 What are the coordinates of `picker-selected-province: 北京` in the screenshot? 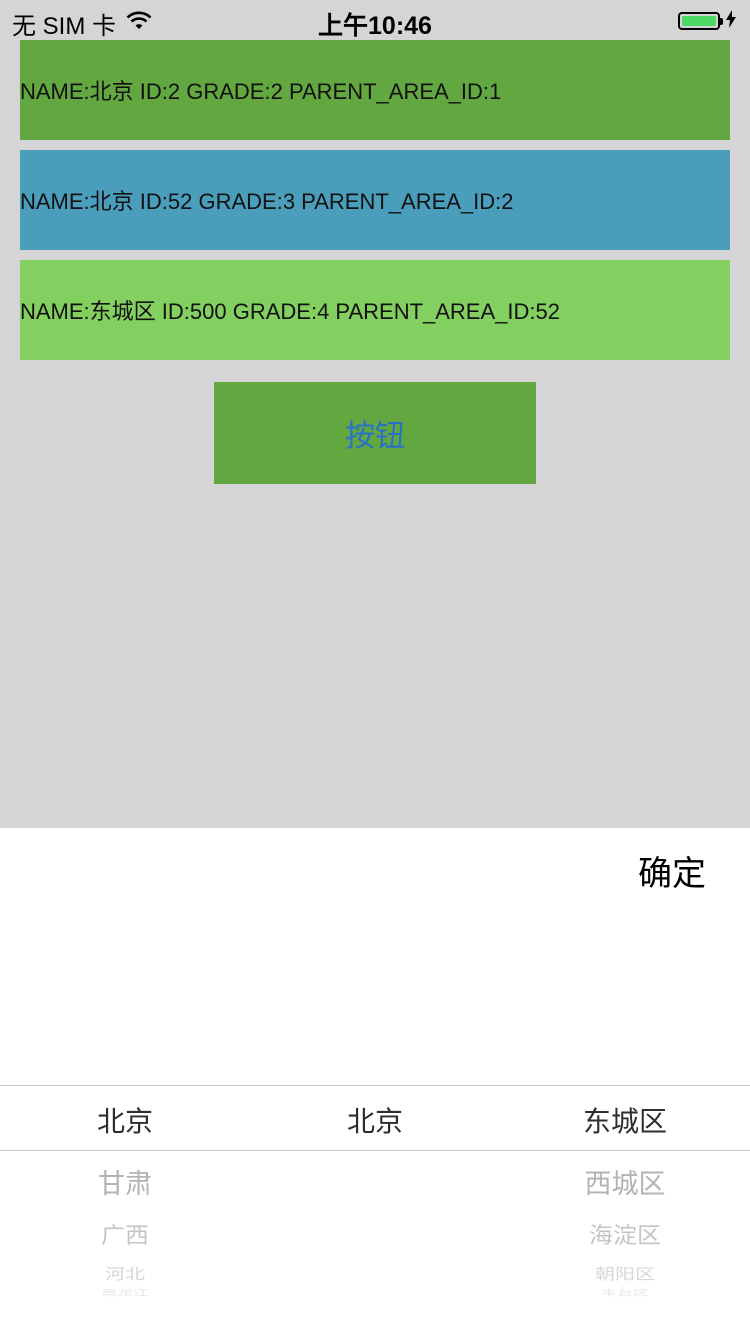 It's located at (125, 1120).